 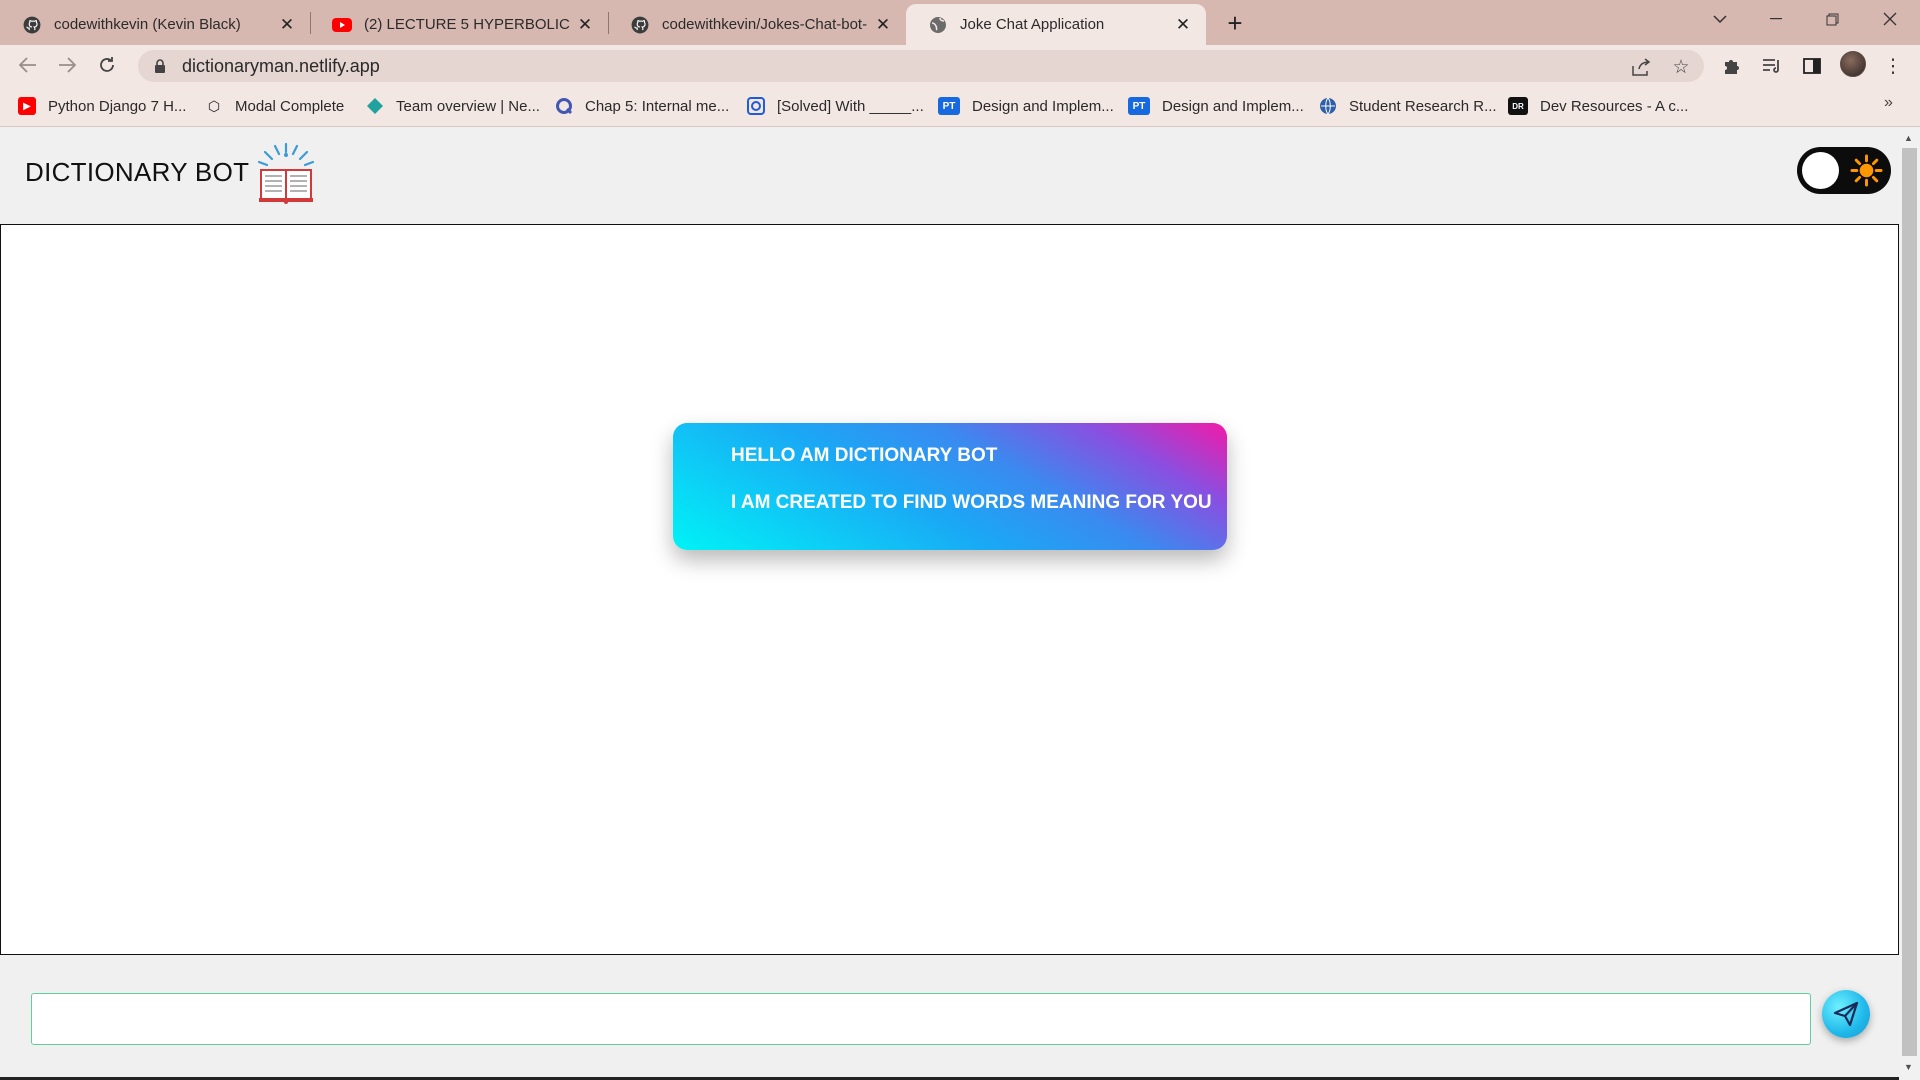 What do you see at coordinates (1235, 23) in the screenshot?
I see `new-tab-button: +` at bounding box center [1235, 23].